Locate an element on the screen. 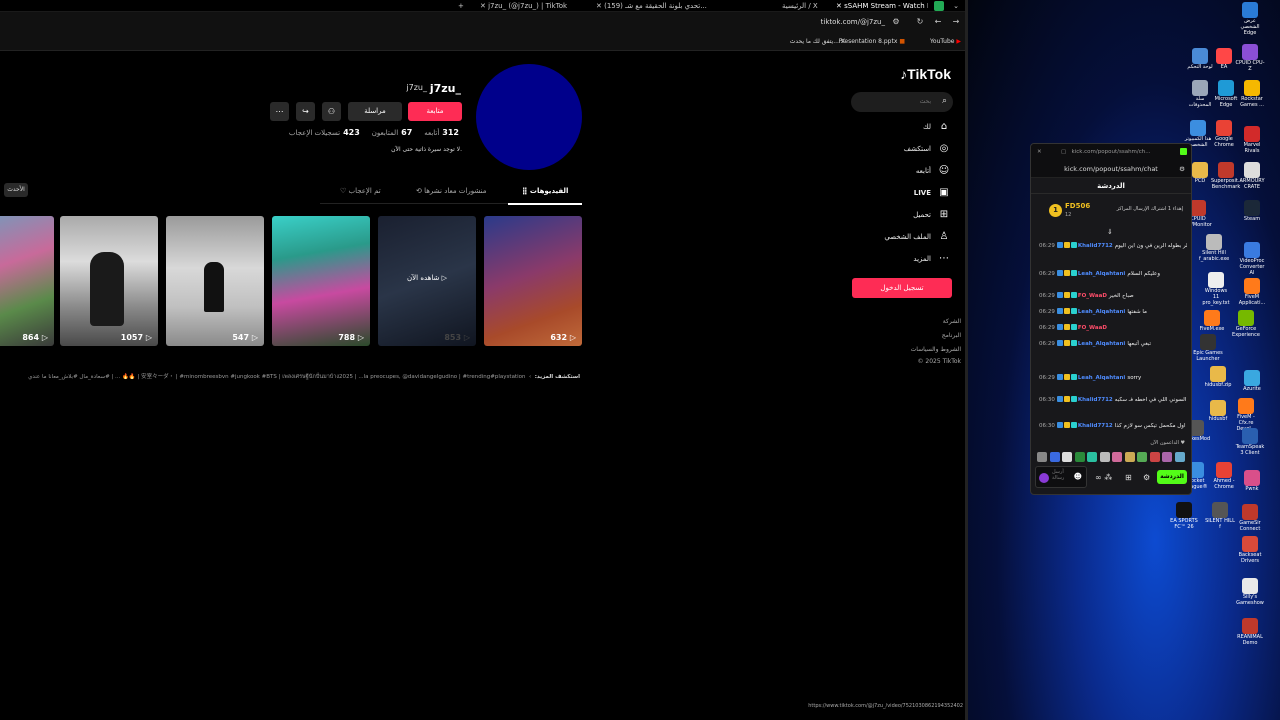 The width and height of the screenshot is (1280, 720). nav-profile: الملف الشخصي ♙ is located at coordinates (896, 237).